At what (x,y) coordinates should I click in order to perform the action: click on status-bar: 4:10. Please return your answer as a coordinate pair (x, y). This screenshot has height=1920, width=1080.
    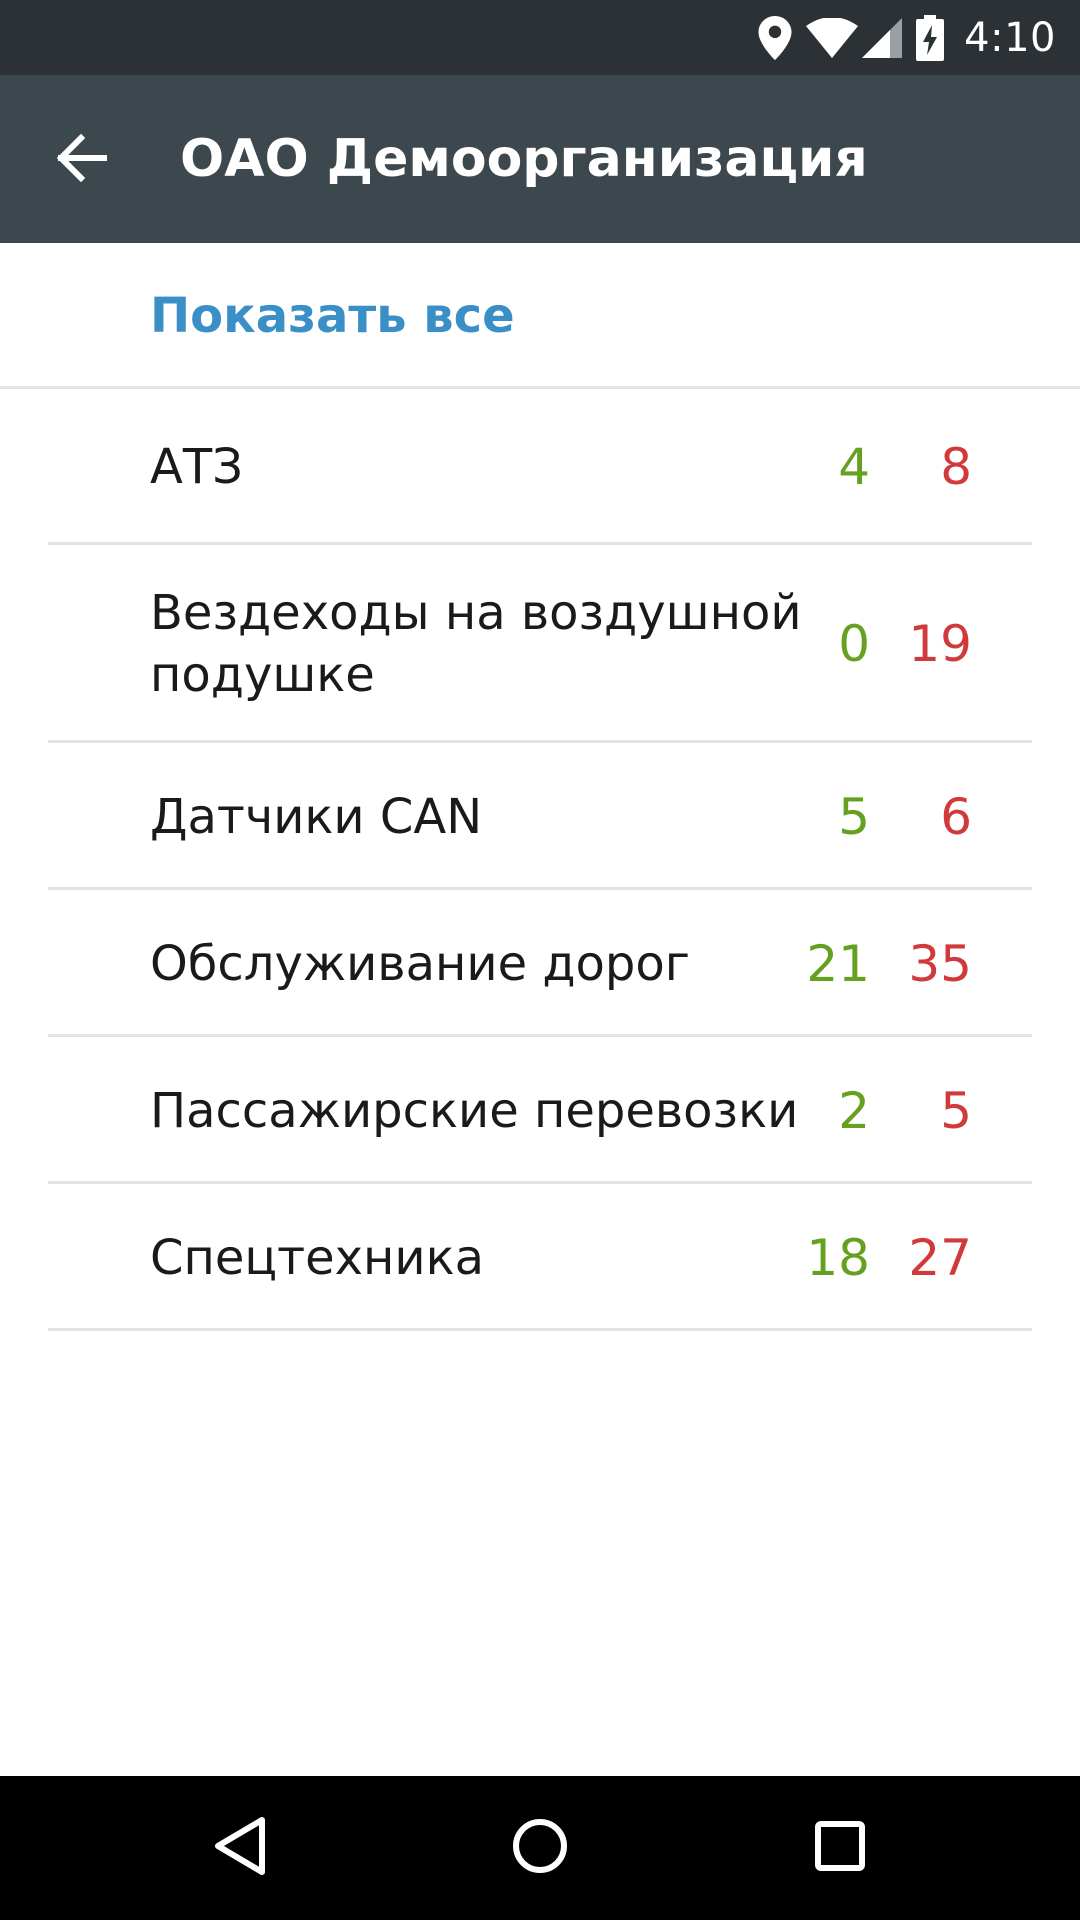
    Looking at the image, I should click on (540, 37).